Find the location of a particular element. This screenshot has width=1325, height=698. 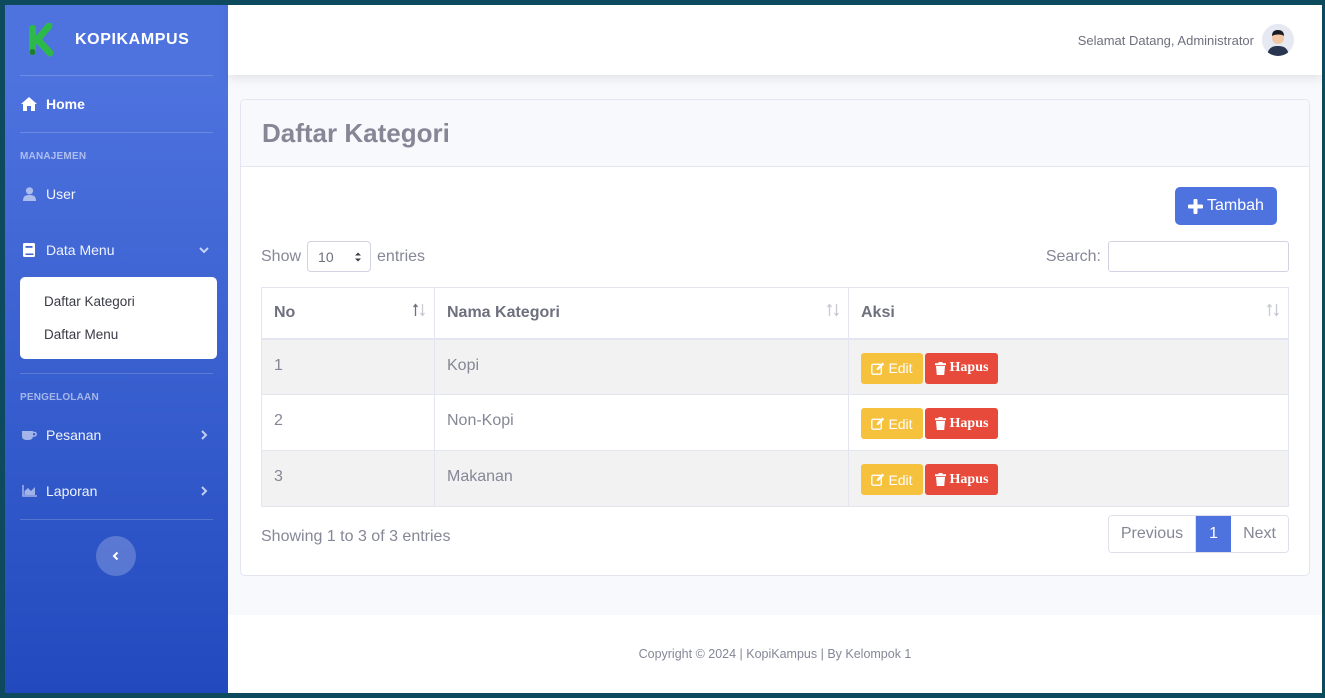

column-header-label: Aksi is located at coordinates (878, 312).